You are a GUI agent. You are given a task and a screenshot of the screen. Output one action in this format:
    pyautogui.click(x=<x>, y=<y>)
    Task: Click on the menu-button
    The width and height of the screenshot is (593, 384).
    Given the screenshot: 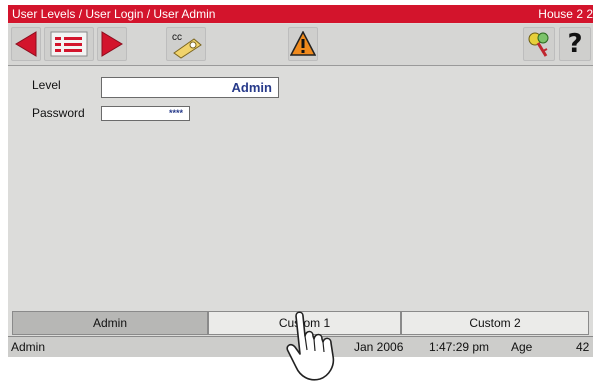 What is the action you would take?
    pyautogui.click(x=69, y=44)
    